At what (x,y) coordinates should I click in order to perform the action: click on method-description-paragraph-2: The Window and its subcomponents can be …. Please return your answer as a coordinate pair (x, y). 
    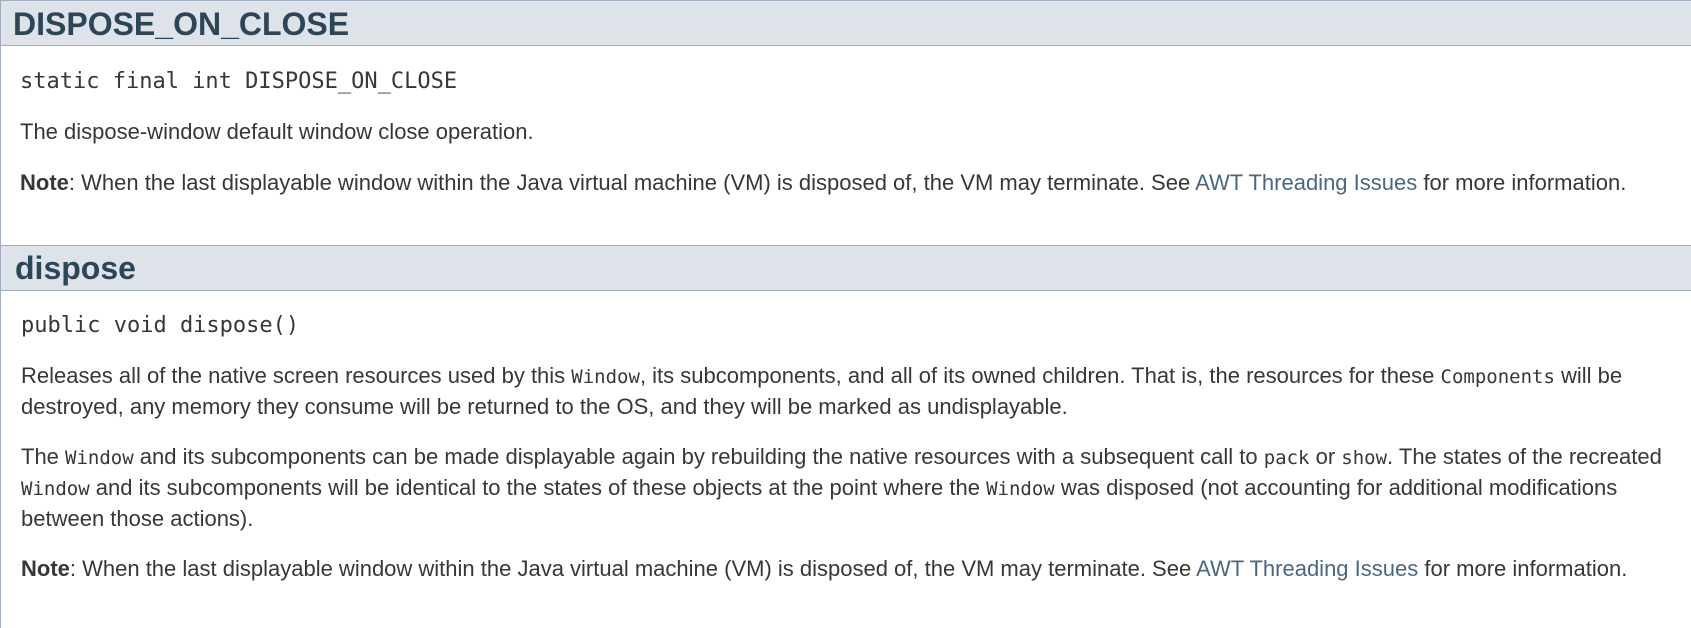
    Looking at the image, I should click on (843, 487).